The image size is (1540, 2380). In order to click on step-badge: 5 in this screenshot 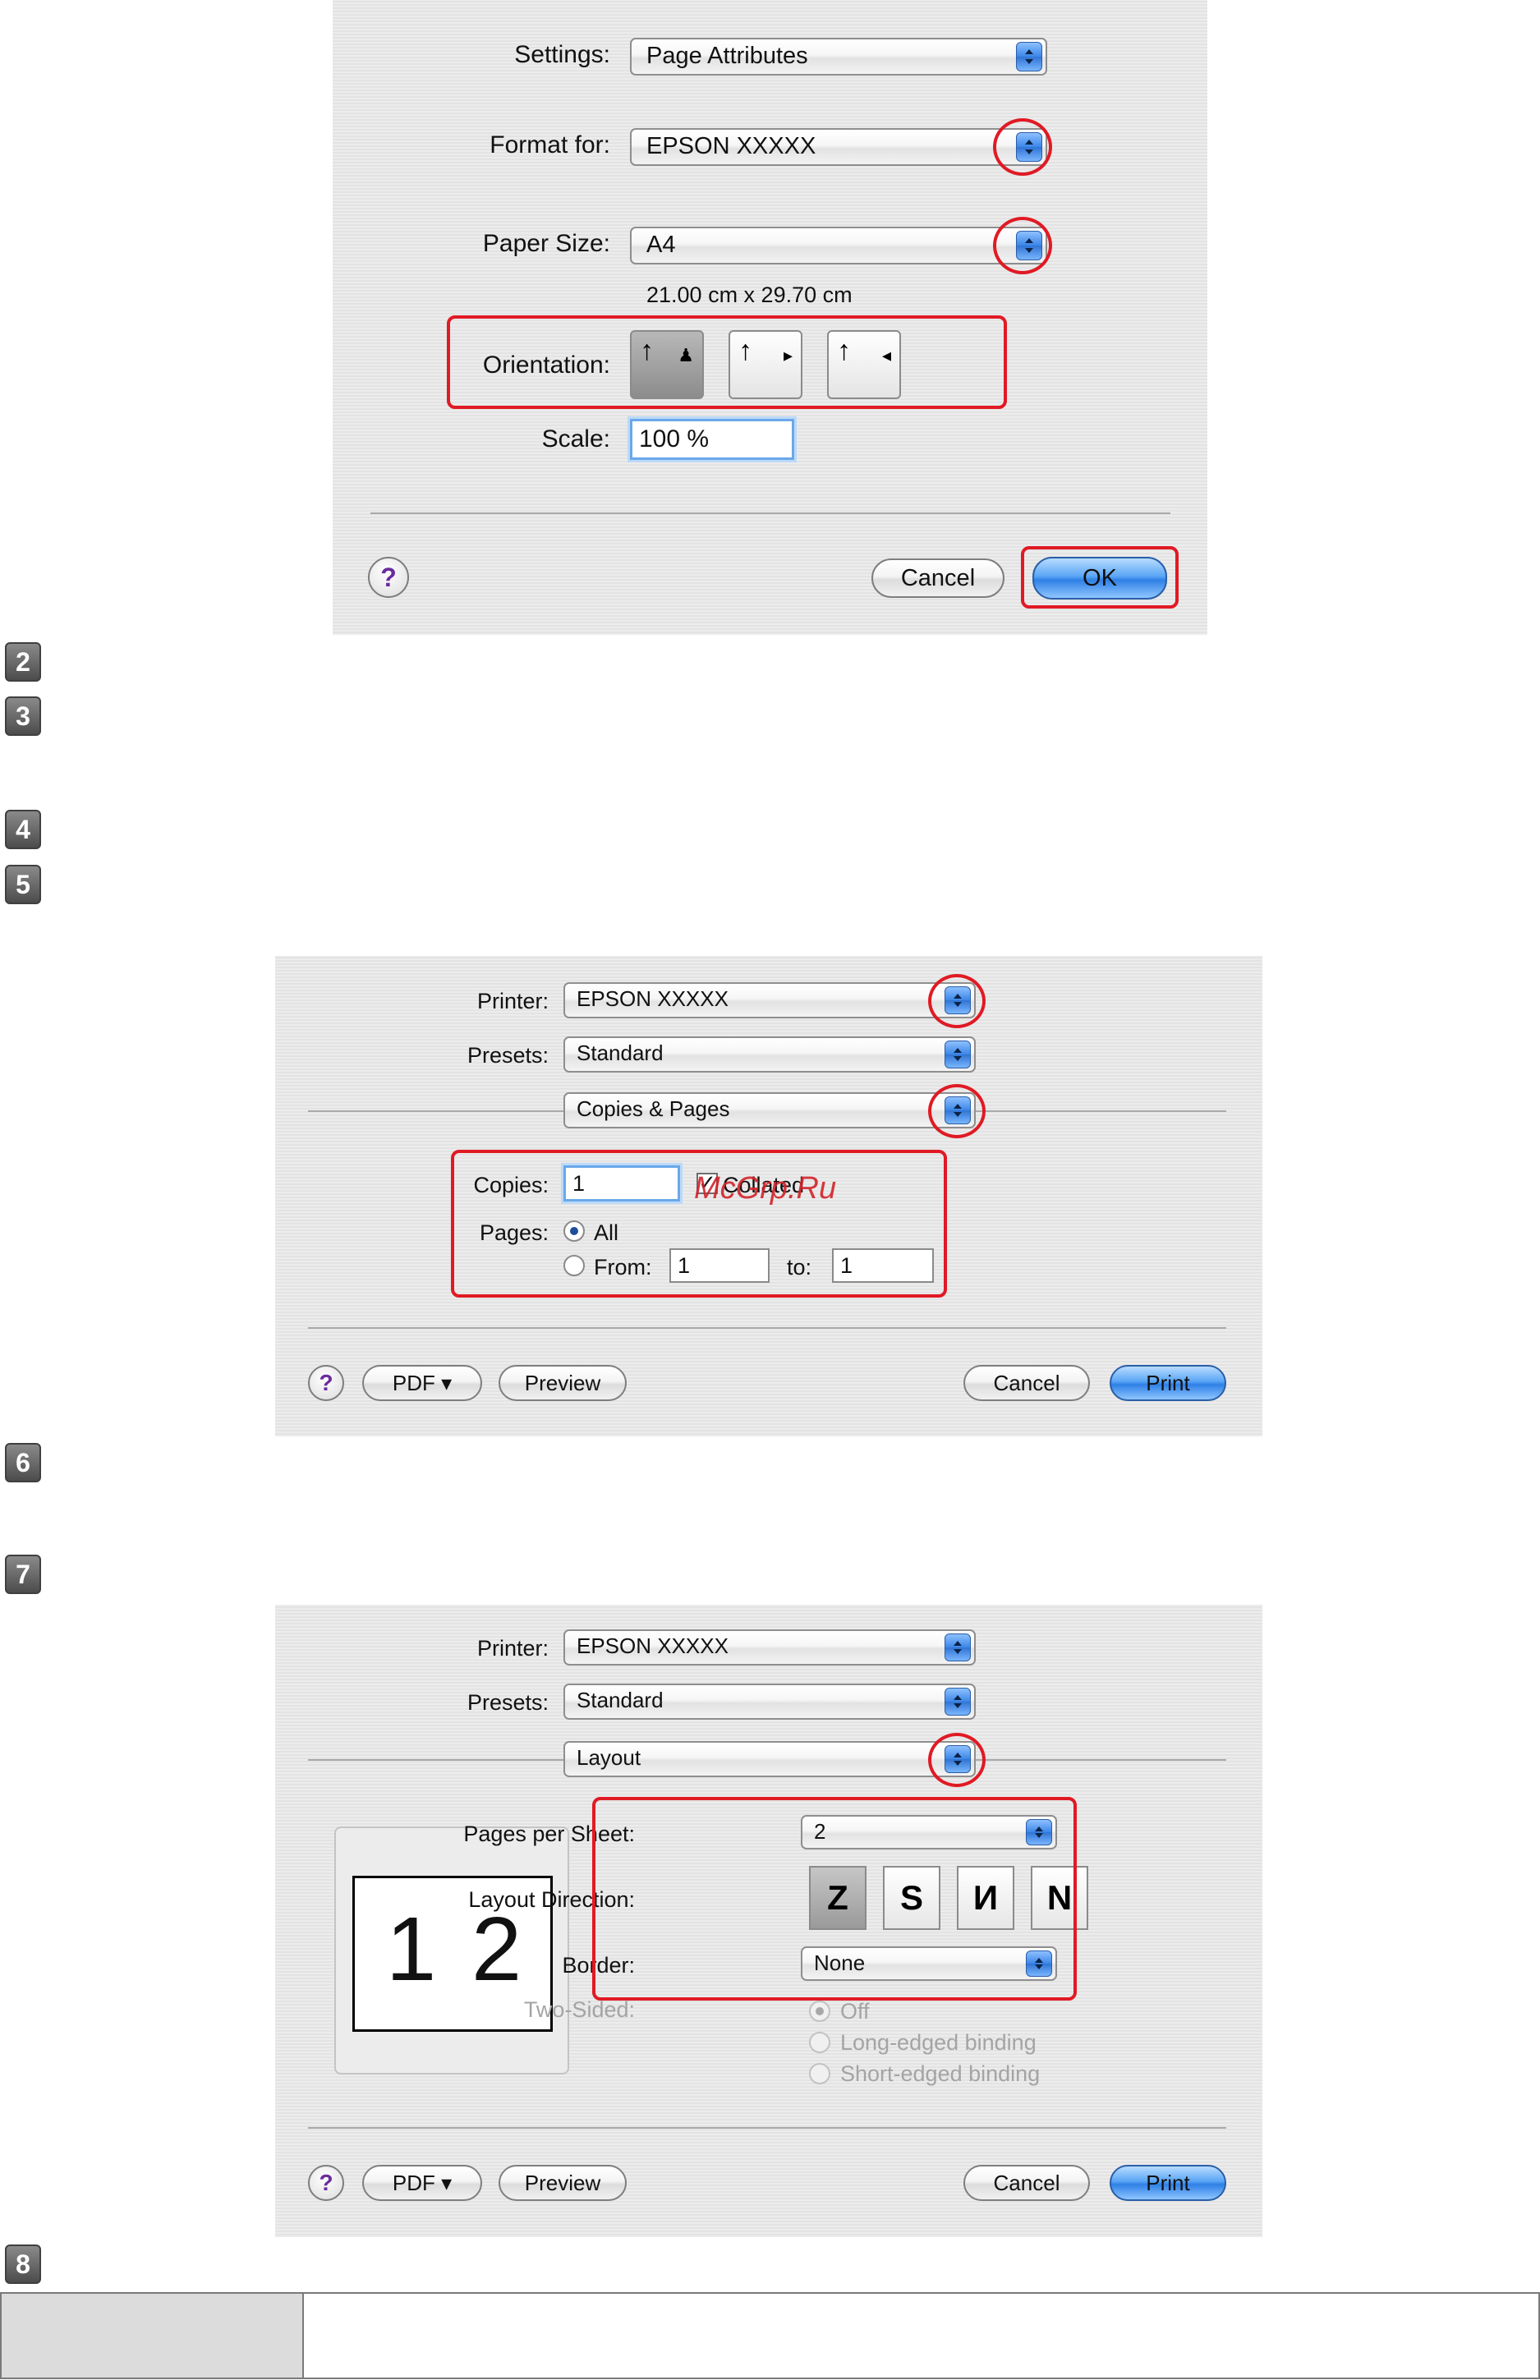, I will do `click(23, 884)`.